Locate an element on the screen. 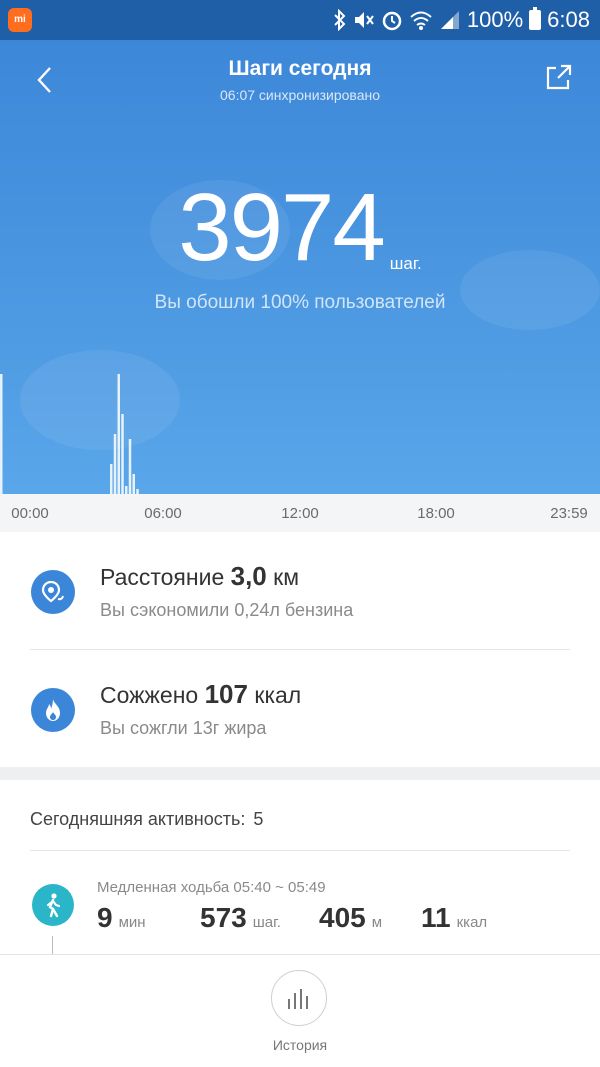 The image size is (600, 1067). time-tick-label: 12:00 is located at coordinates (300, 513).